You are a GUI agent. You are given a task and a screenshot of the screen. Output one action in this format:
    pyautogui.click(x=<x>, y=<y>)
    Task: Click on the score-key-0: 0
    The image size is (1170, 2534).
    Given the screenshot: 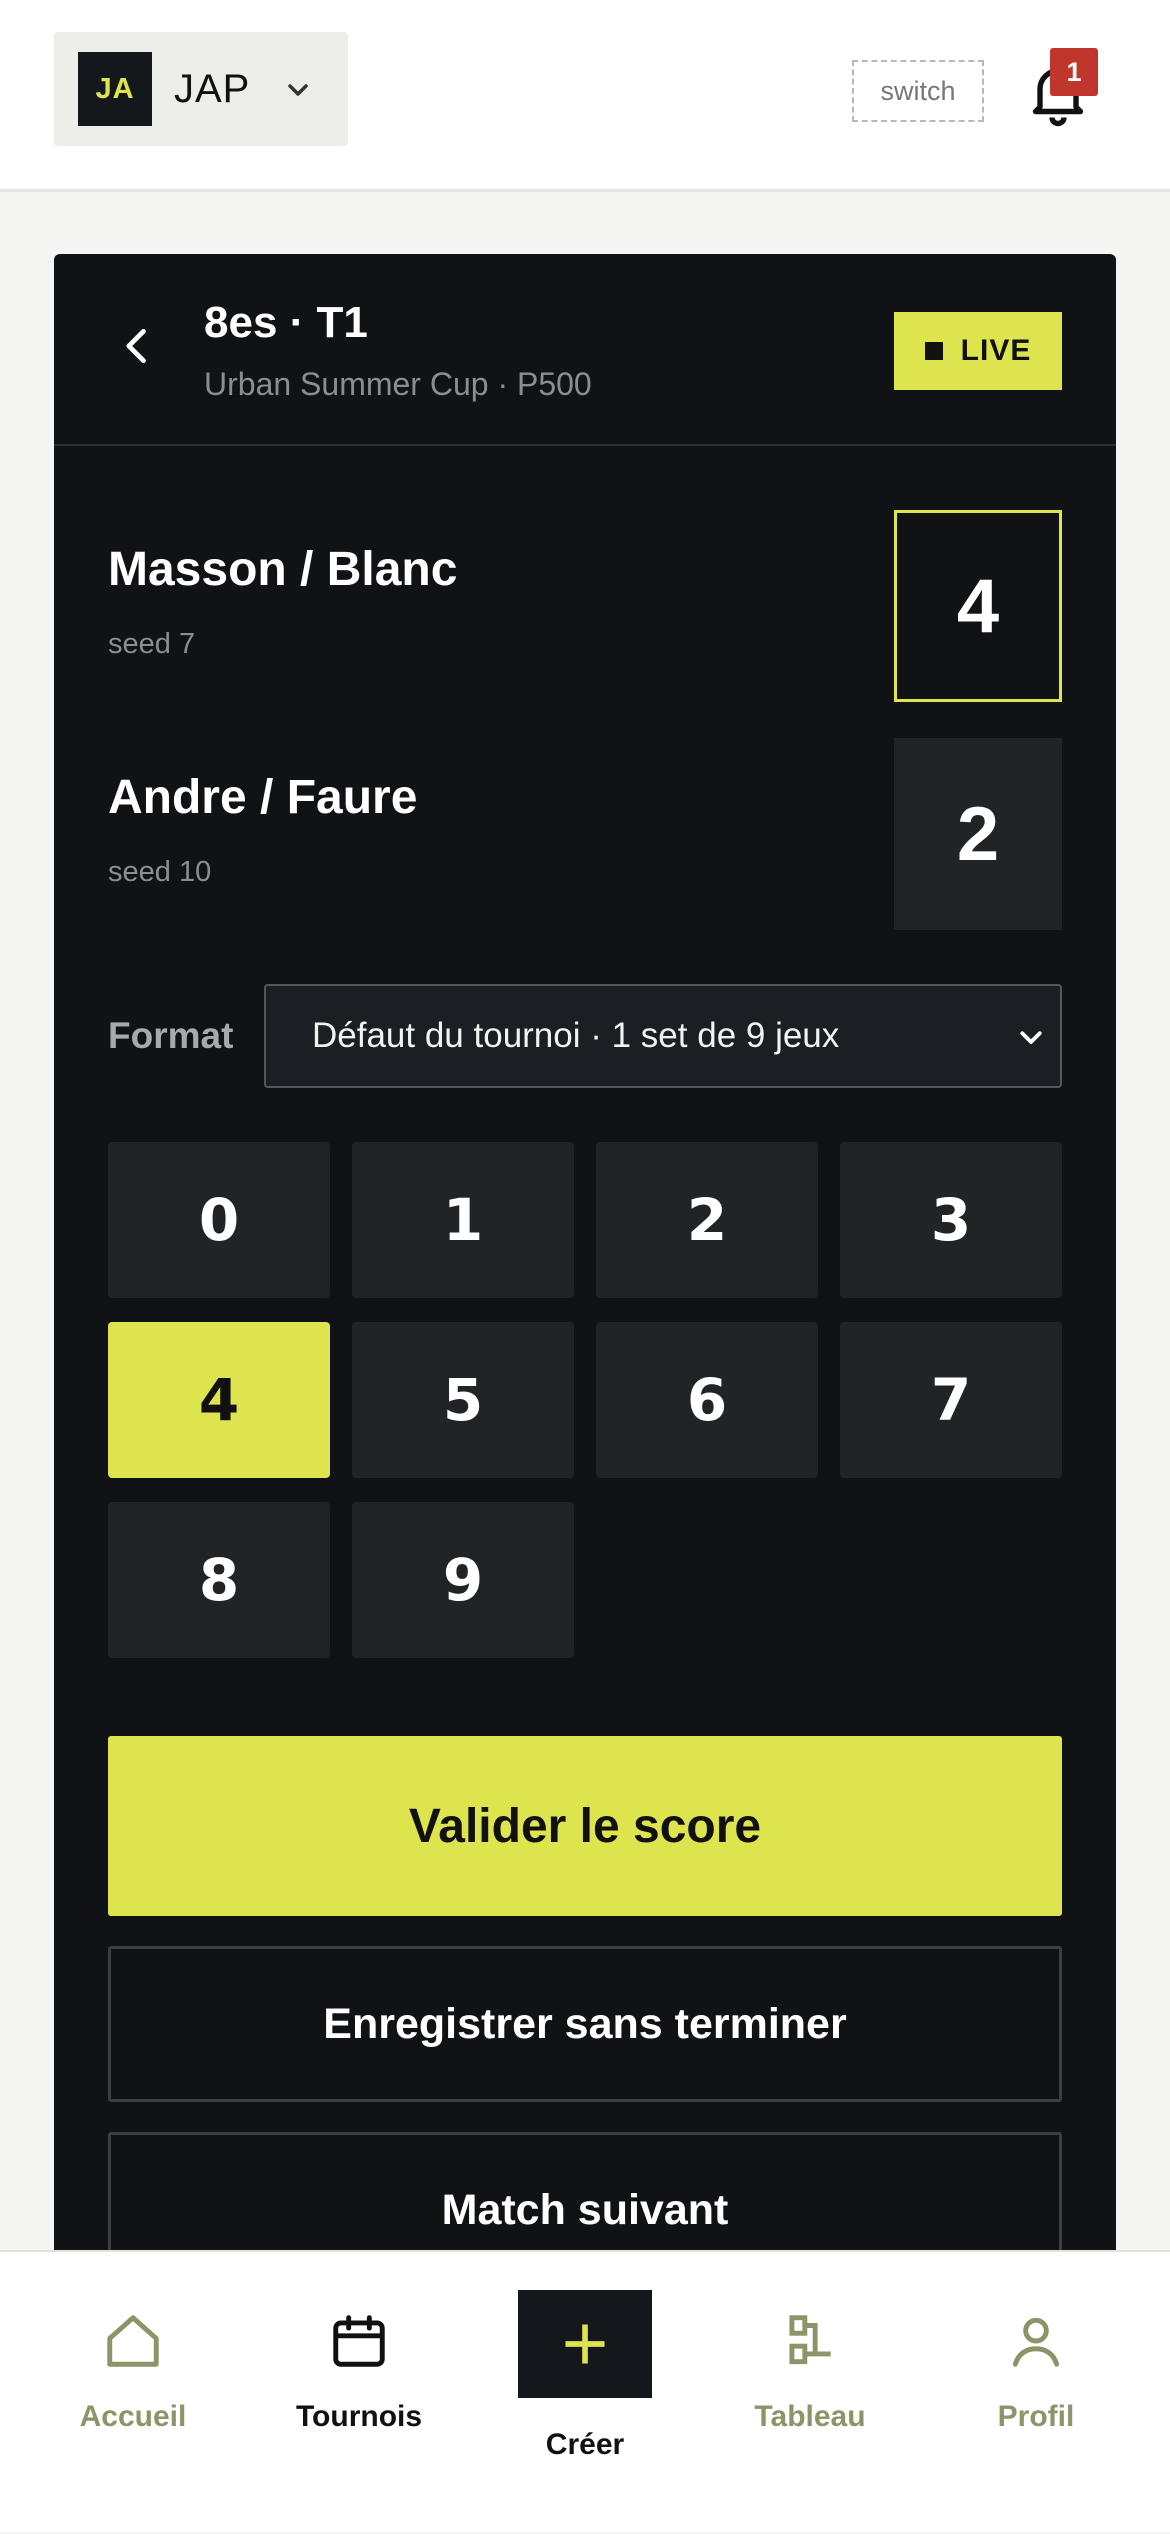 What is the action you would take?
    pyautogui.click(x=219, y=1220)
    